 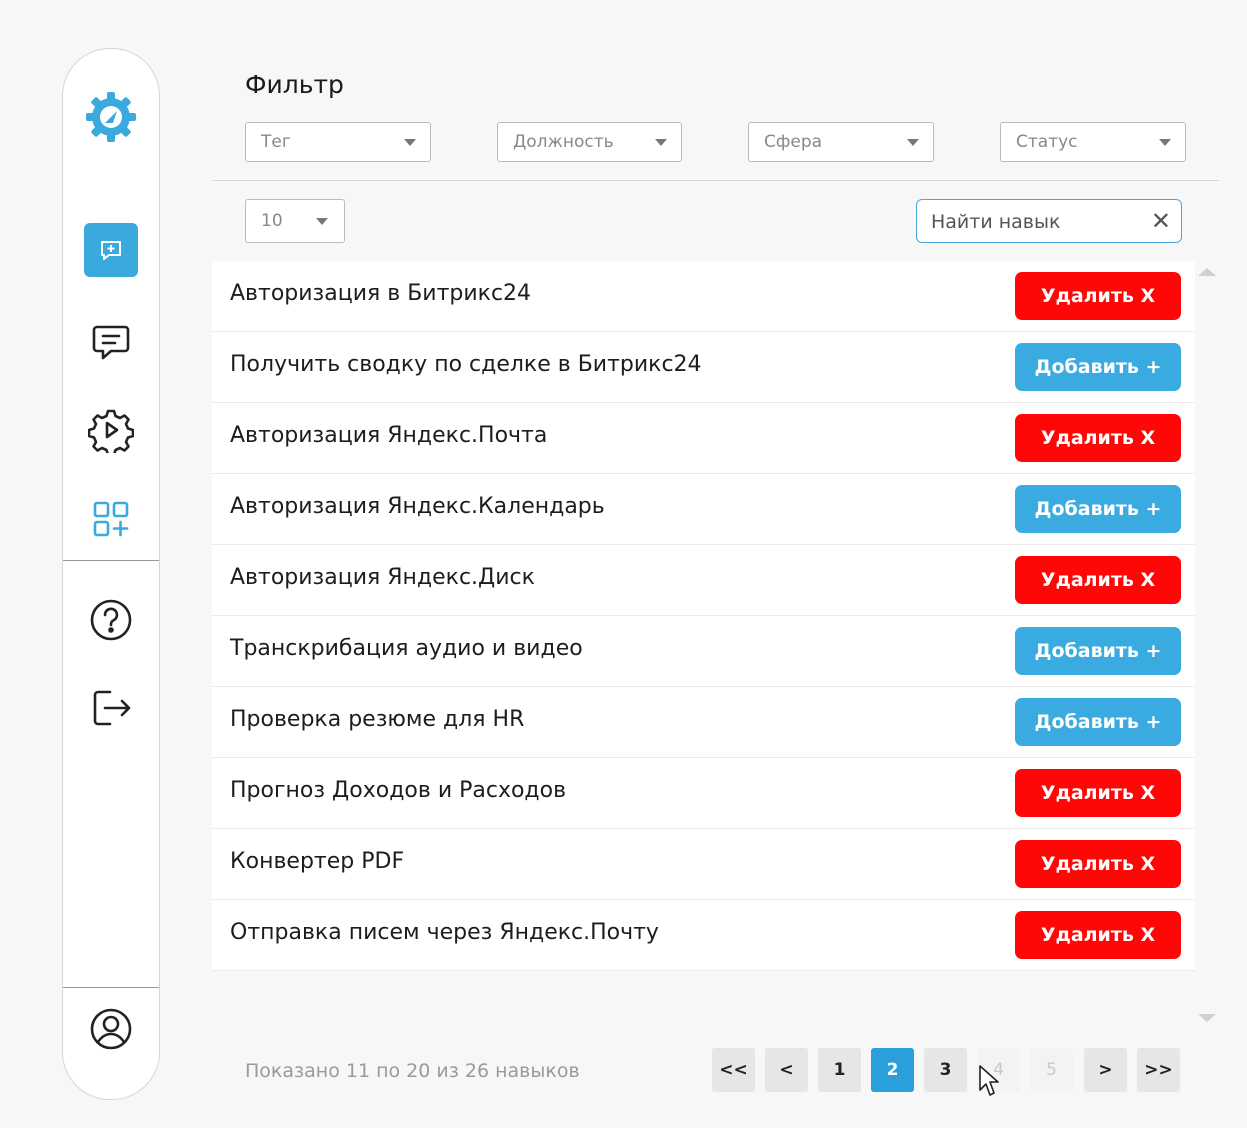 I want to click on search-input, so click(x=1031, y=222).